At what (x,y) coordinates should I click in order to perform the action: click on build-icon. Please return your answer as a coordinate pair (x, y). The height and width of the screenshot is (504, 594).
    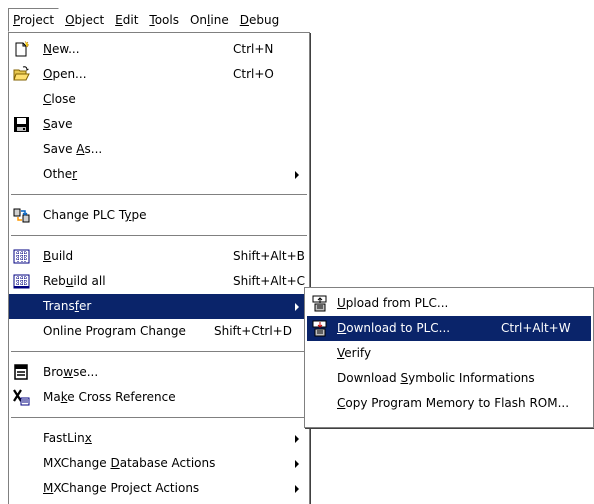
    Looking at the image, I should click on (21, 256).